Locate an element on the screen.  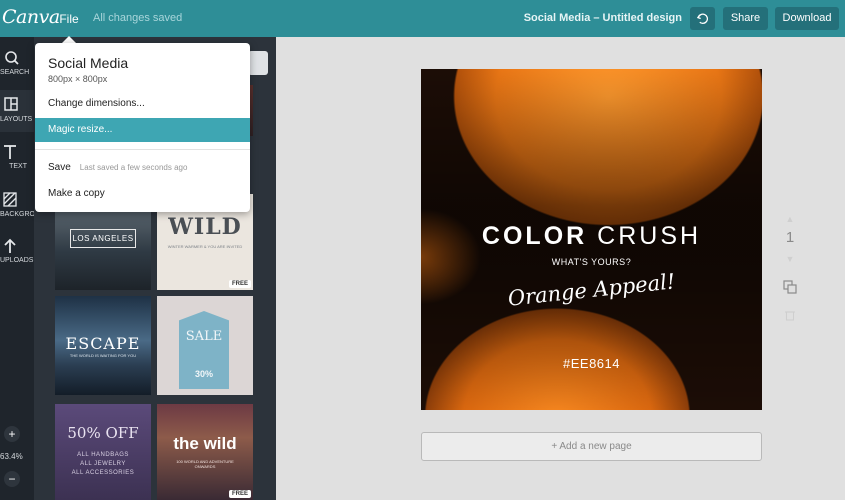
share-button: Share is located at coordinates (745, 18).